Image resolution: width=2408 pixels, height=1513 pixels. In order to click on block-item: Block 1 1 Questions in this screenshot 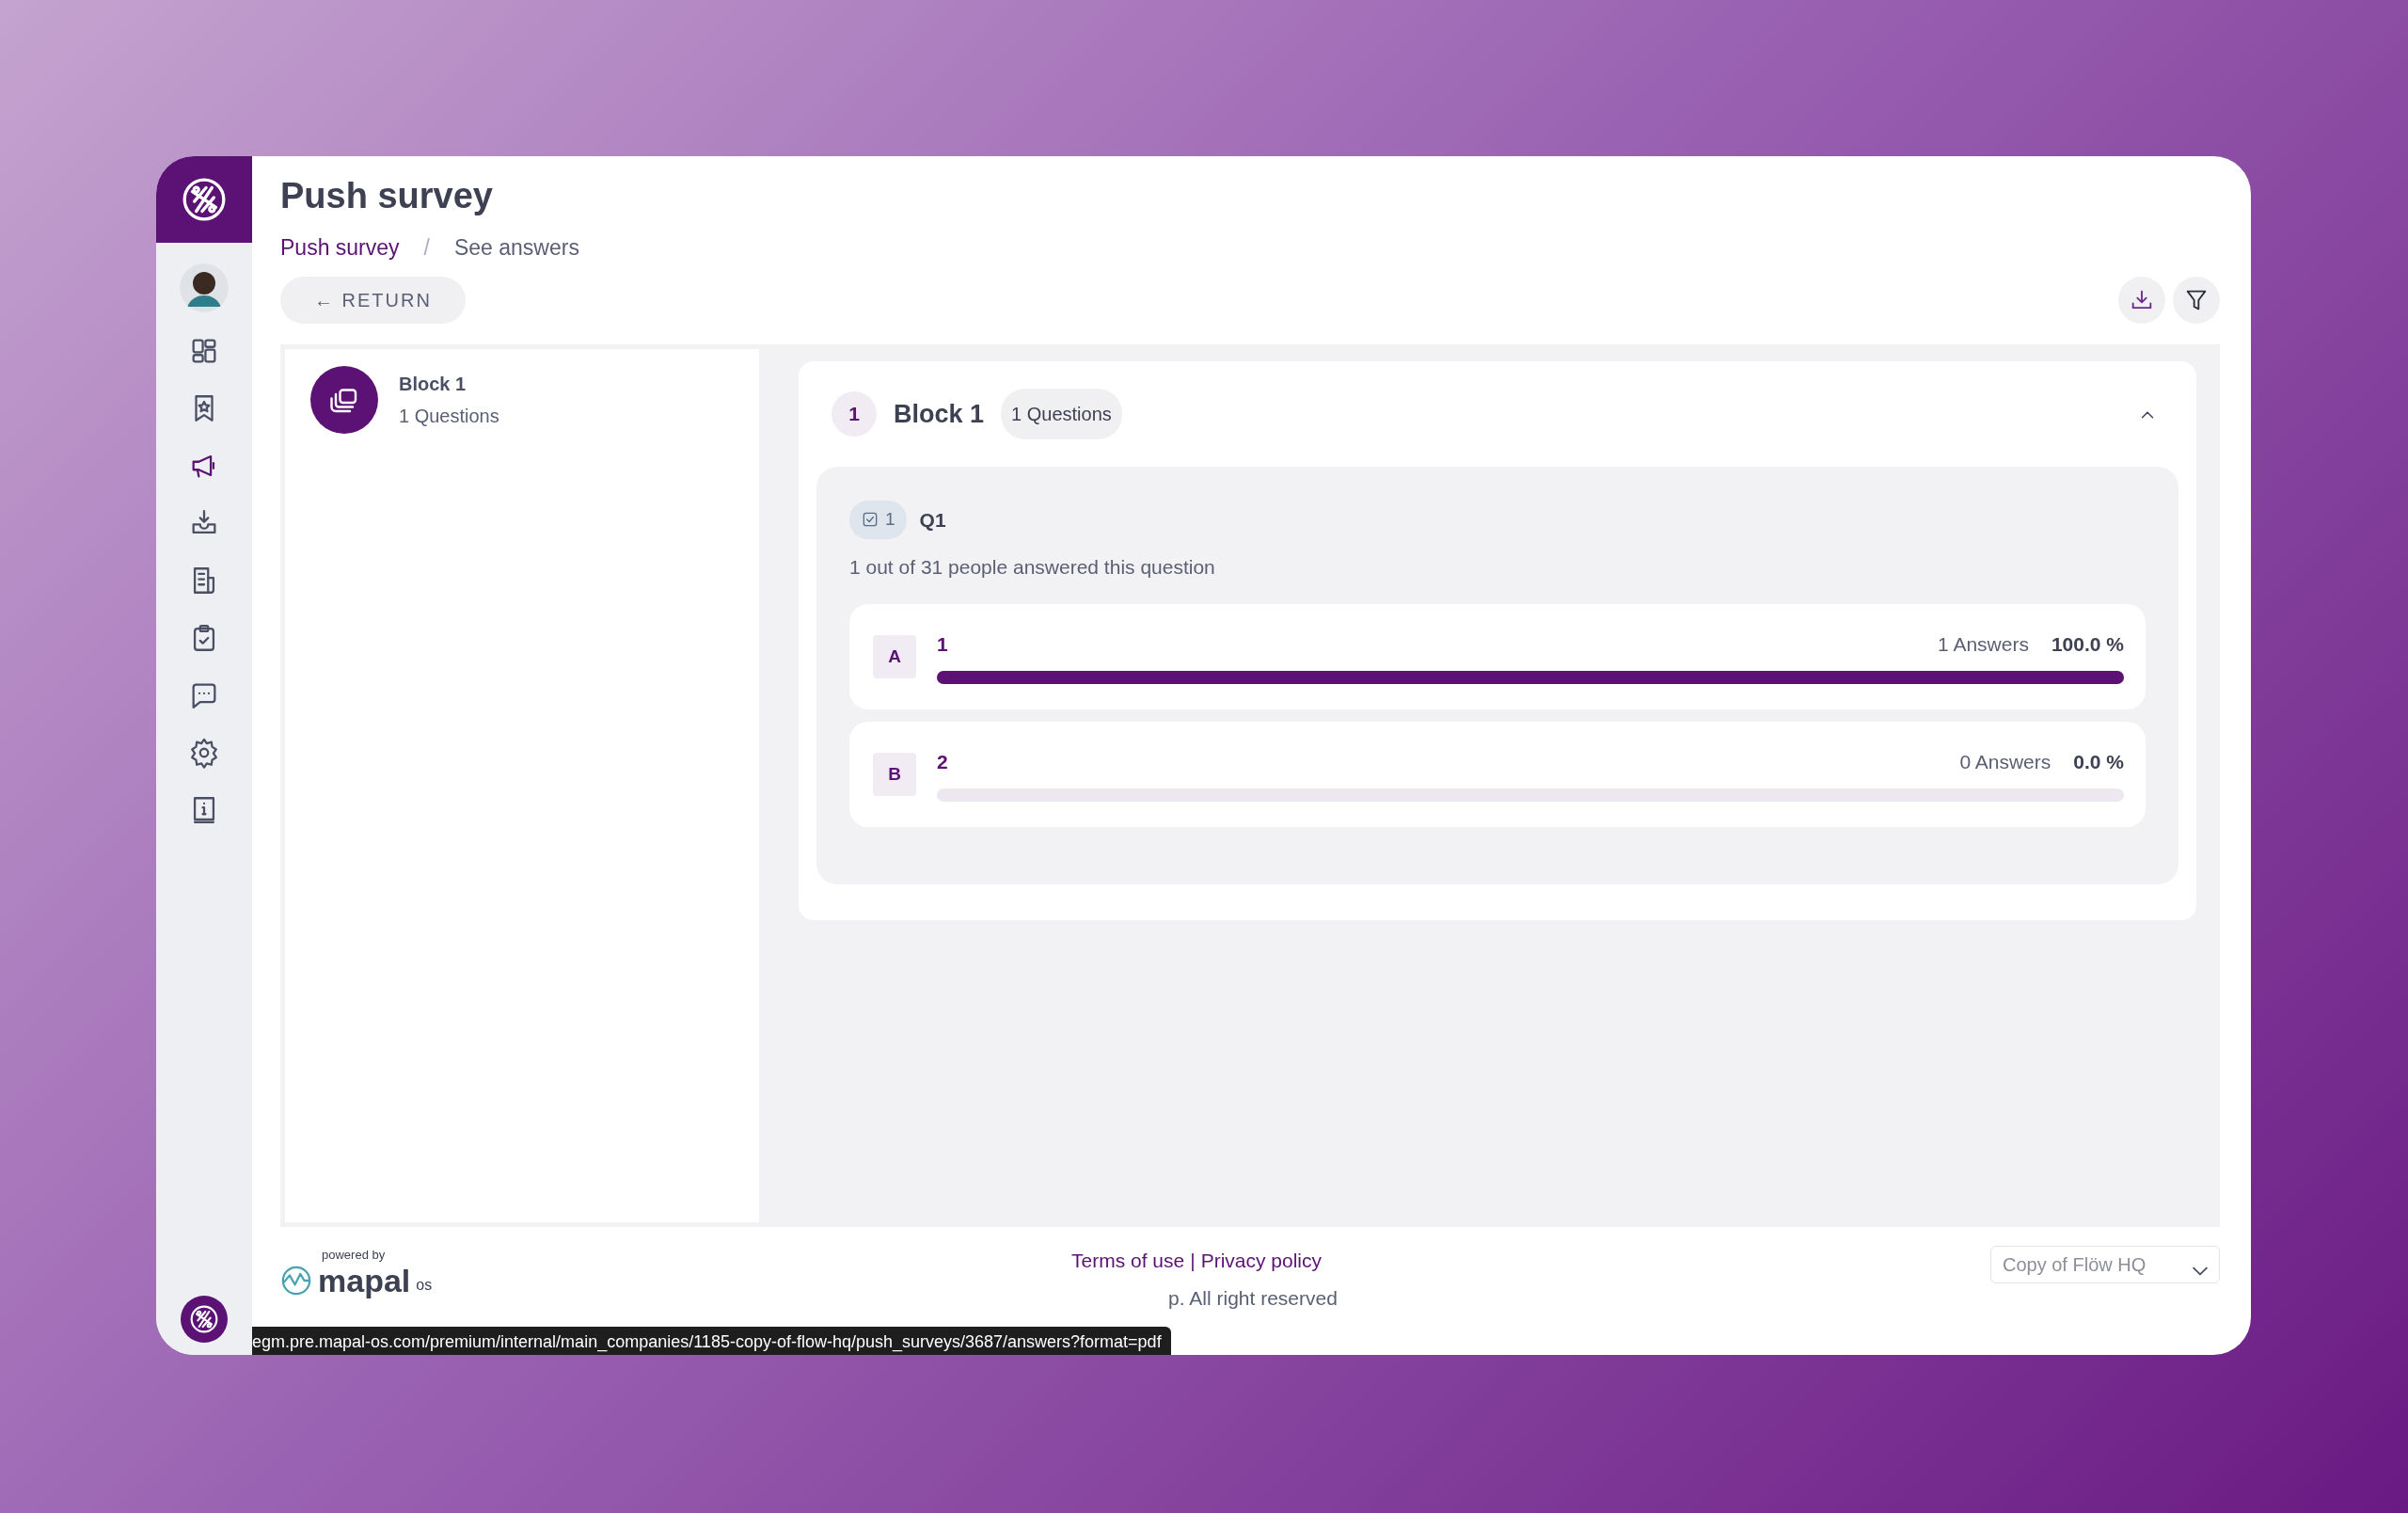, I will do `click(522, 400)`.